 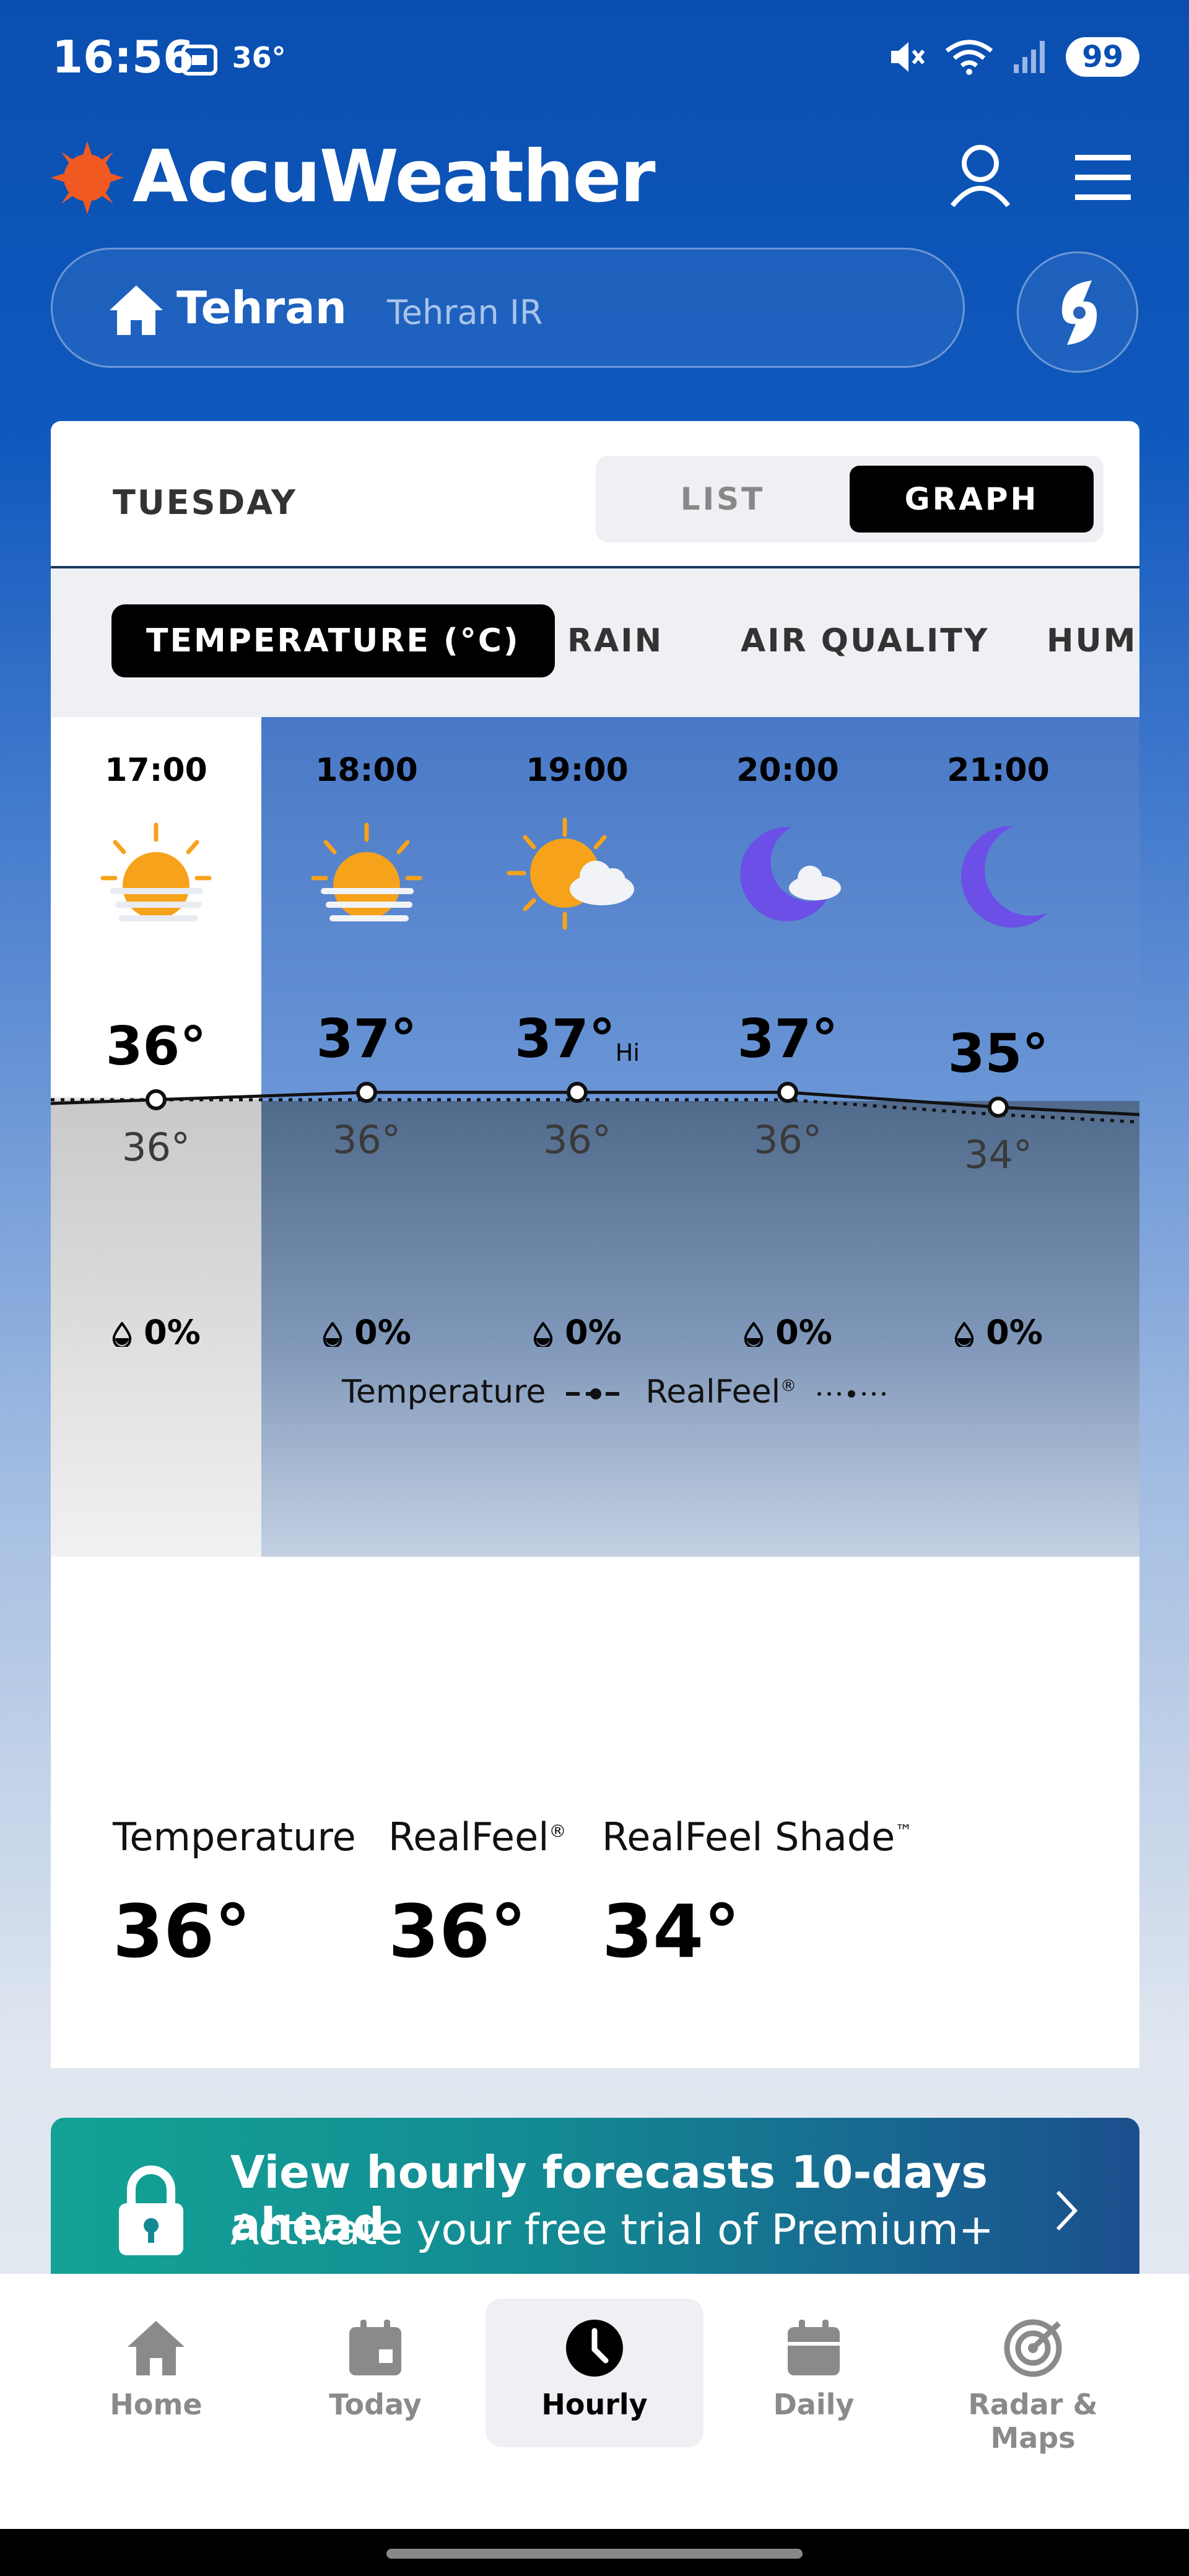 I want to click on location-search-bar: Tehran Tehran IR, so click(x=508, y=308).